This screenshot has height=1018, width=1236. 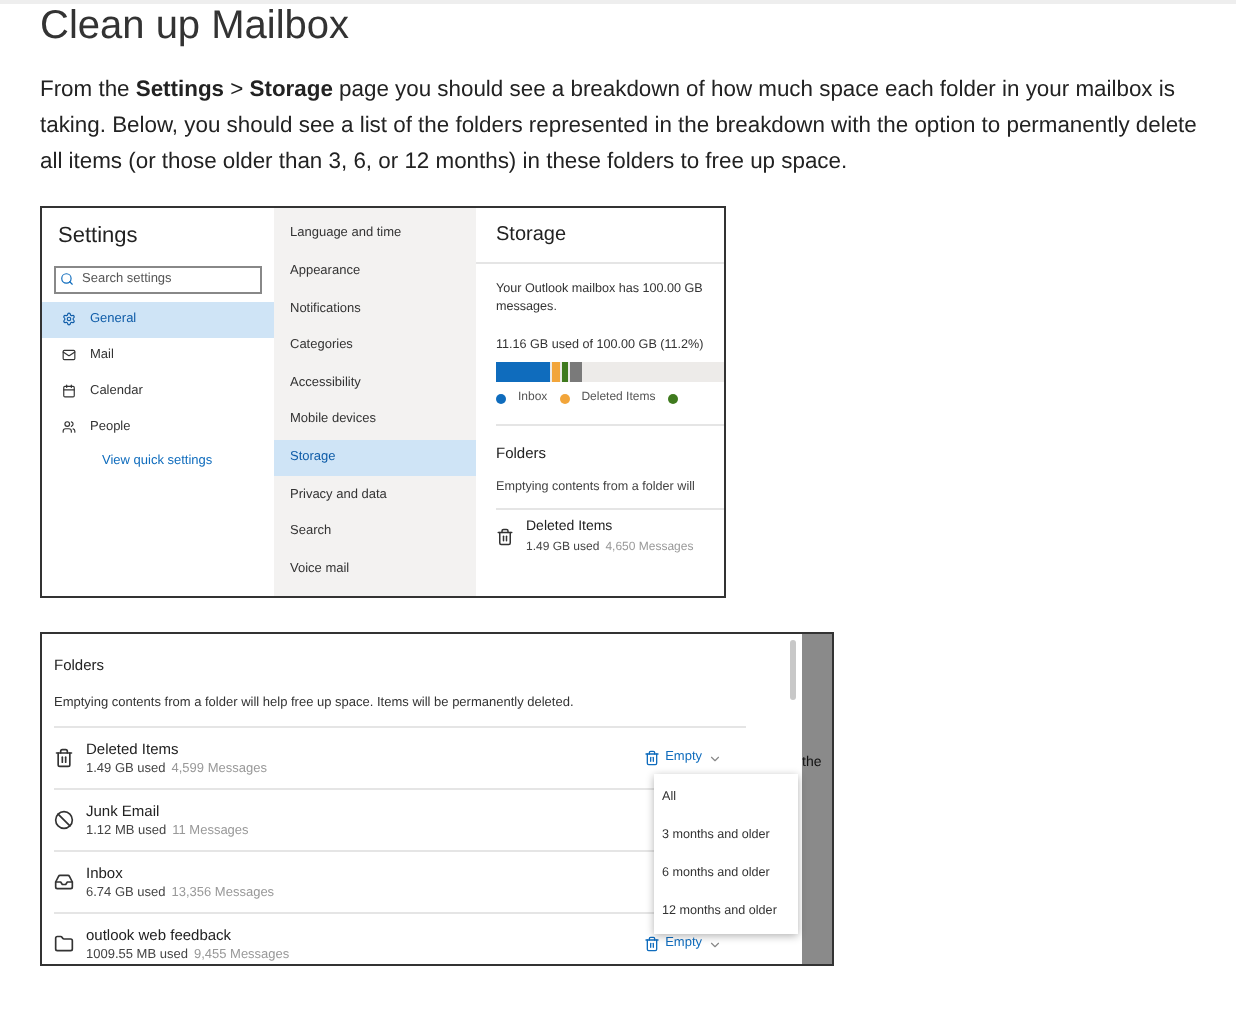 What do you see at coordinates (64, 882) in the screenshot?
I see `inbox-tray-icon` at bounding box center [64, 882].